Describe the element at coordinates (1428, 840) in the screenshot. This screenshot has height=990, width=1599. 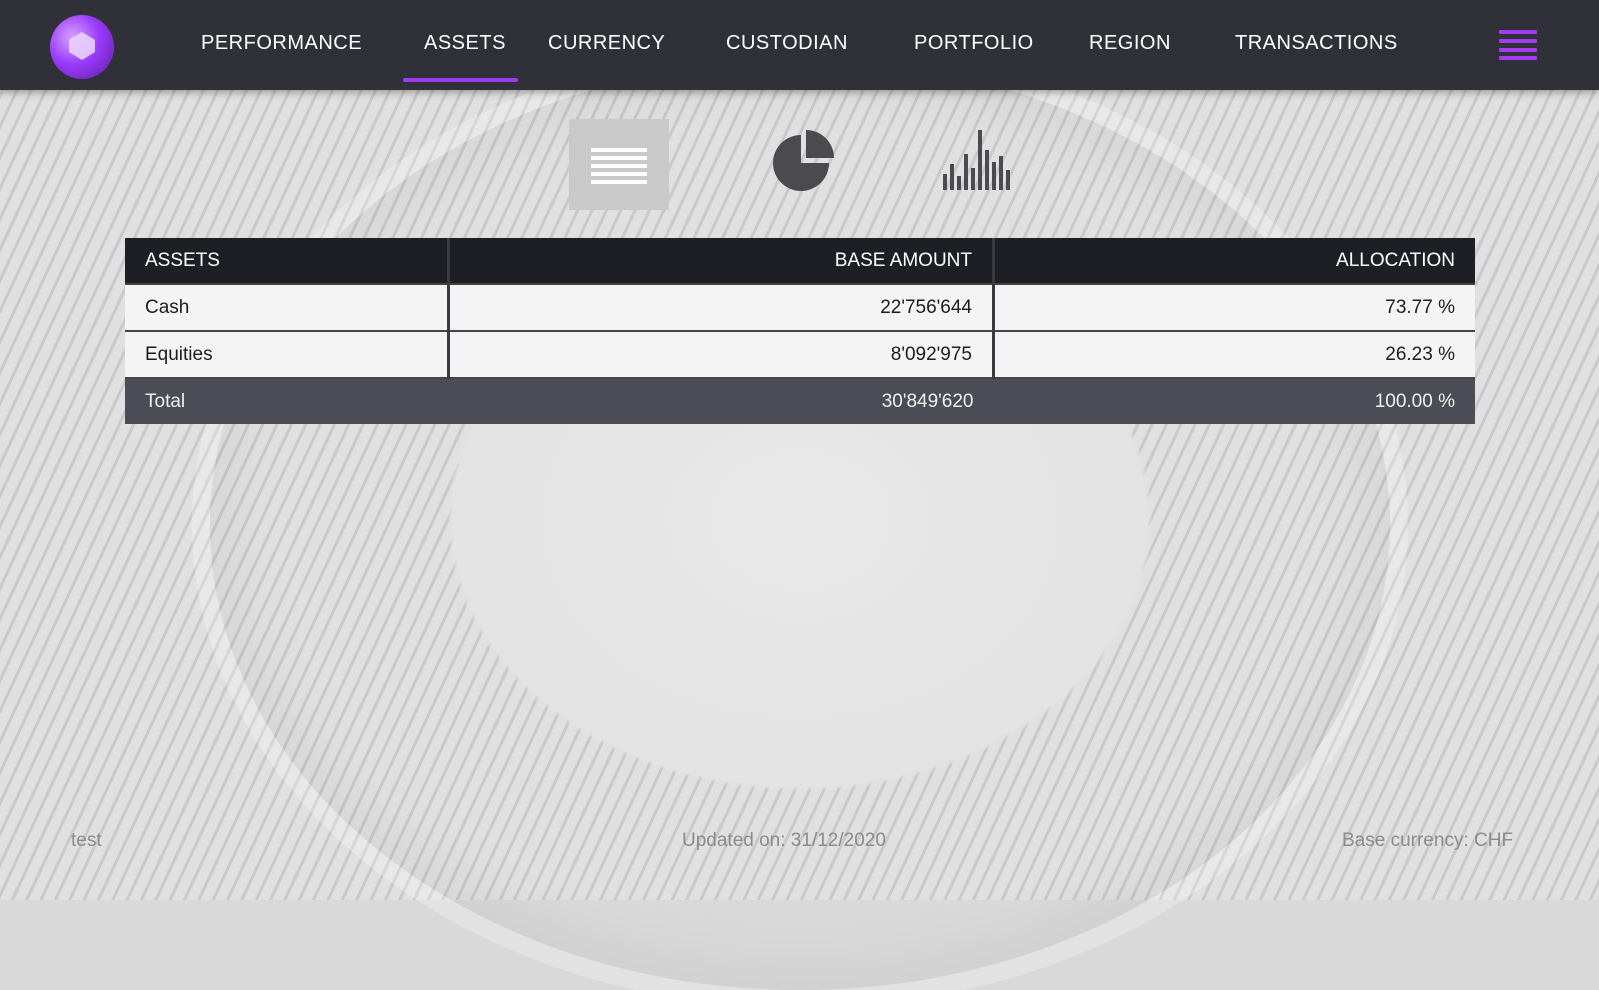
I see `footer-base-currency: Base currency: CHF` at that location.